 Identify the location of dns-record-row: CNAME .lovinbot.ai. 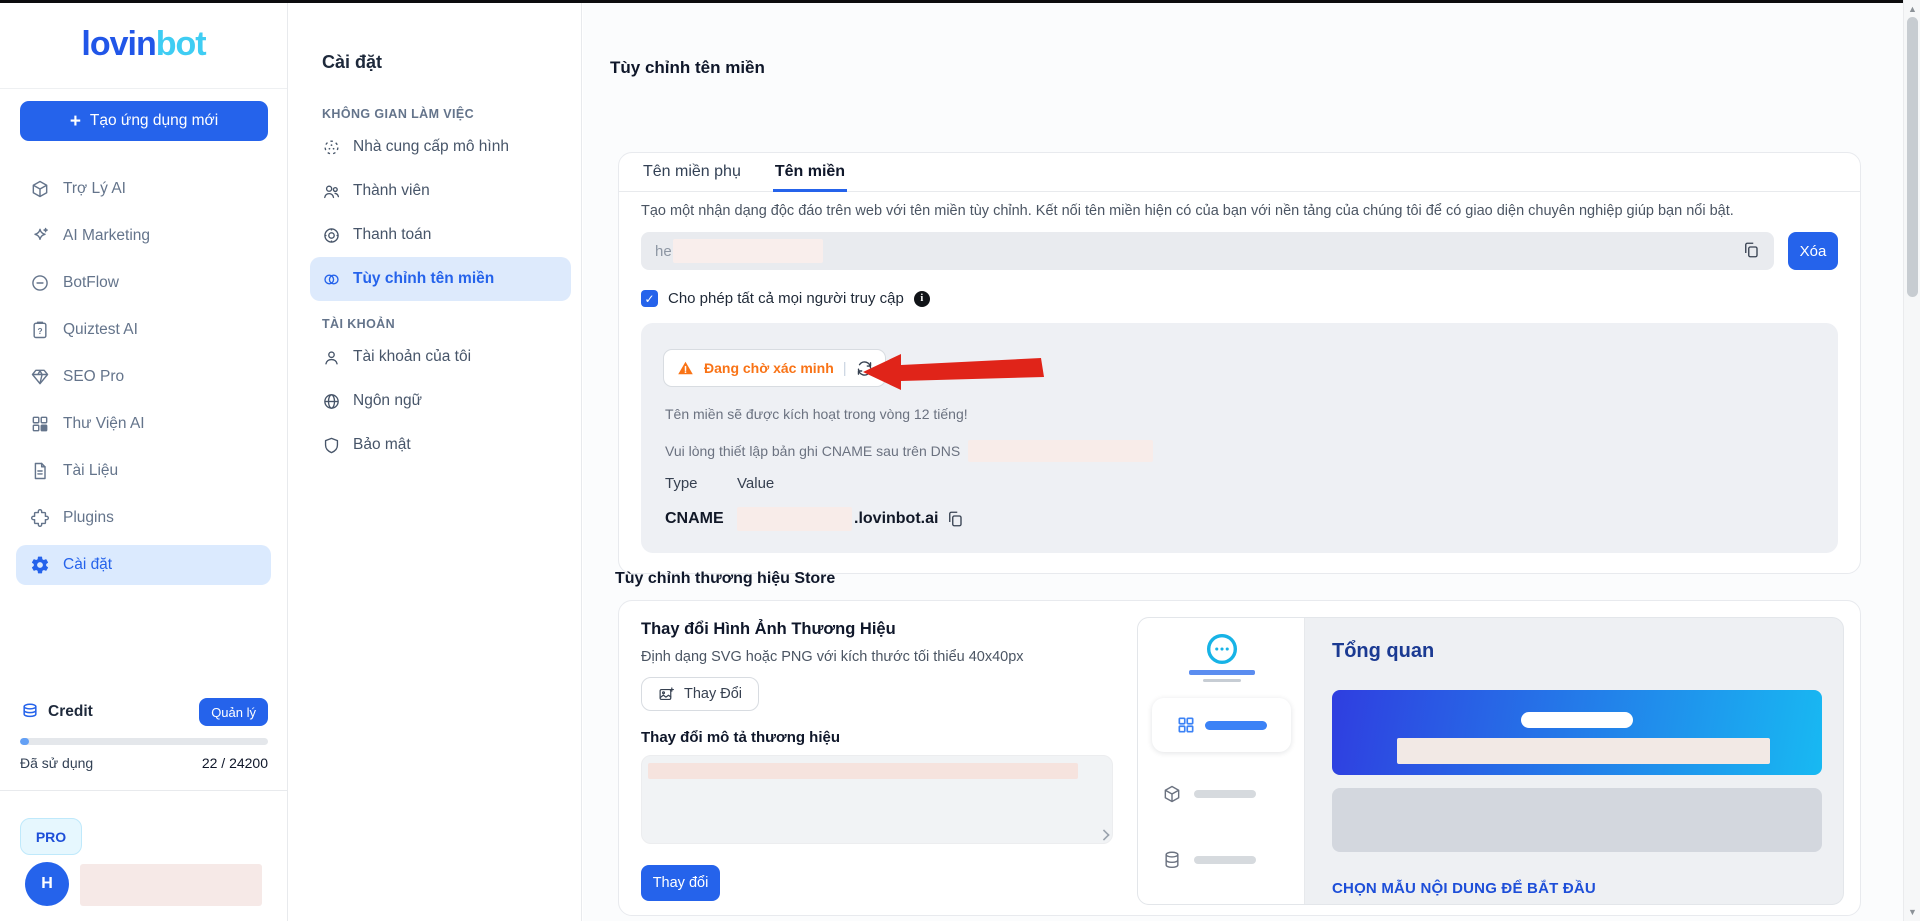
(814, 519).